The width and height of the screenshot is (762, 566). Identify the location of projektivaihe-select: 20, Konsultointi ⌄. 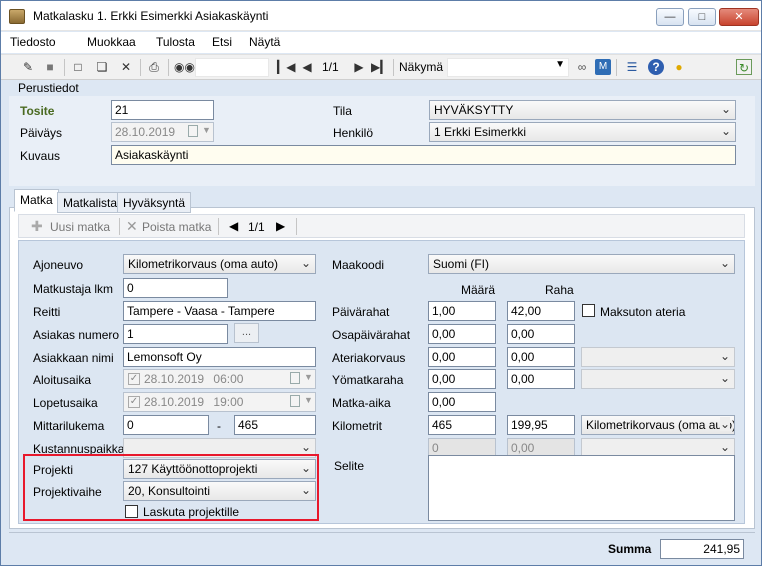
(219, 491).